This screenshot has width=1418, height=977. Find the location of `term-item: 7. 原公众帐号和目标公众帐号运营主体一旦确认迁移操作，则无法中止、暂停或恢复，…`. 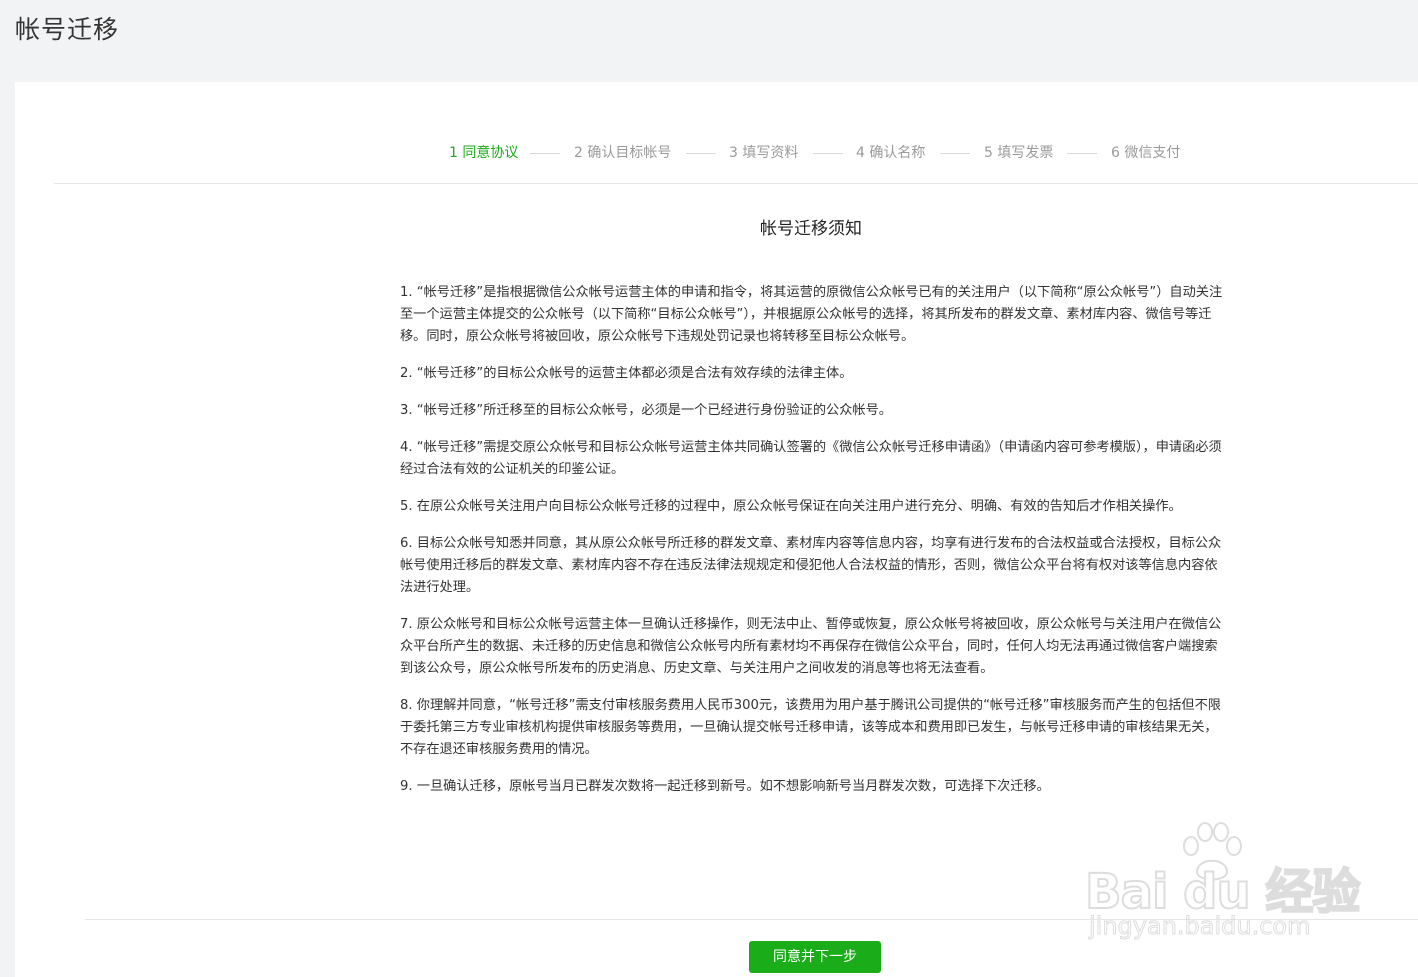

term-item: 7. 原公众帐号和目标公众帐号运营主体一旦确认迁移操作，则无法中止、暂停或恢复，… is located at coordinates (811, 646).